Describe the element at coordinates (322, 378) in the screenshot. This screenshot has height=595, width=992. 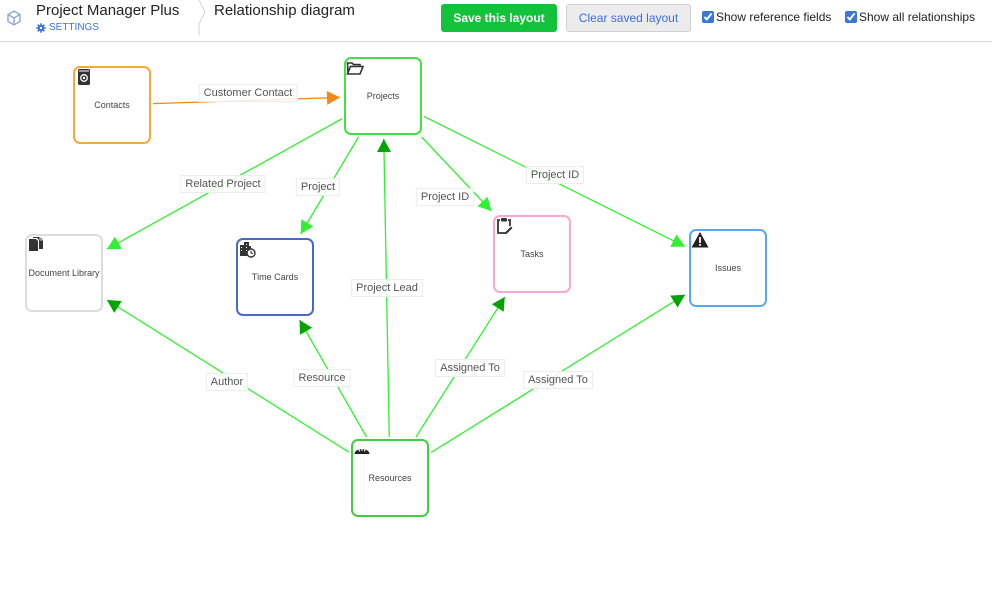
I see `edge-label: Resource` at that location.